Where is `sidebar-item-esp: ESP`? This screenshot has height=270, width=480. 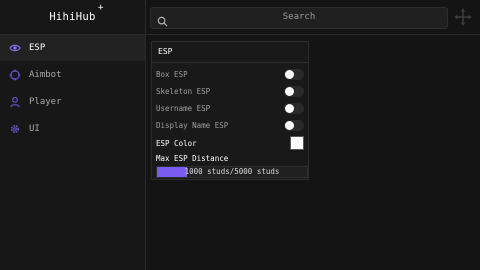 sidebar-item-esp: ESP is located at coordinates (72, 48).